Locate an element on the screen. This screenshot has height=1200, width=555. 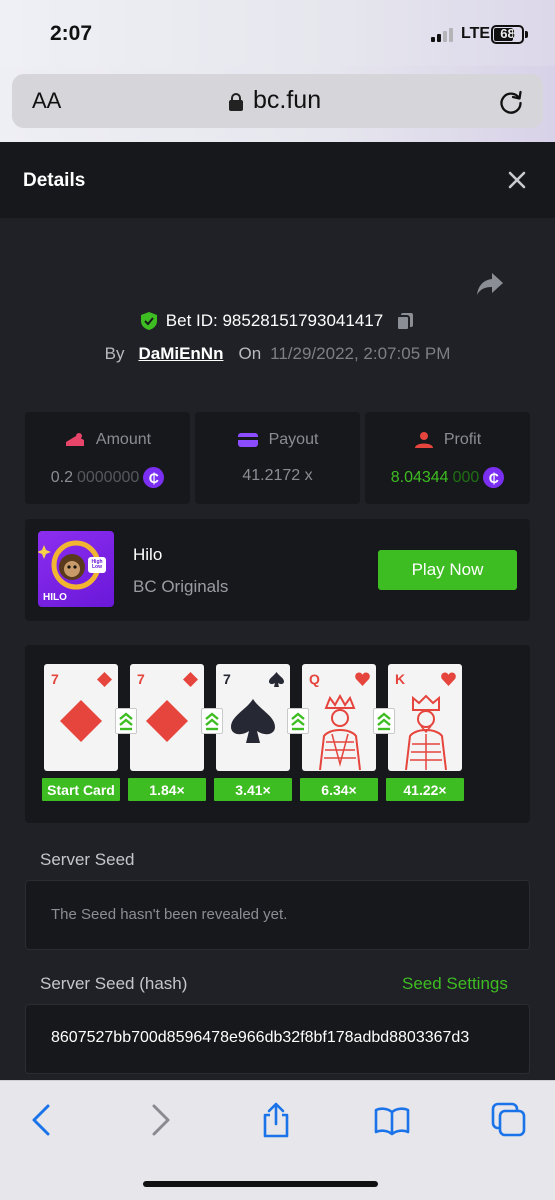
text-size-button: AA is located at coordinates (46, 101).